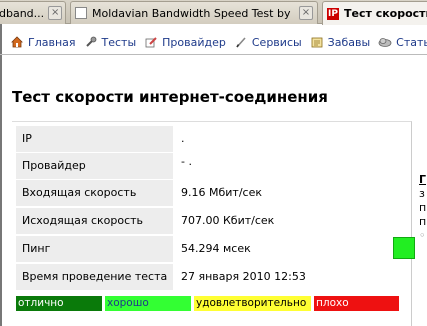  Describe the element at coordinates (110, 42) in the screenshot. I see `nav-tests: Тесты` at that location.